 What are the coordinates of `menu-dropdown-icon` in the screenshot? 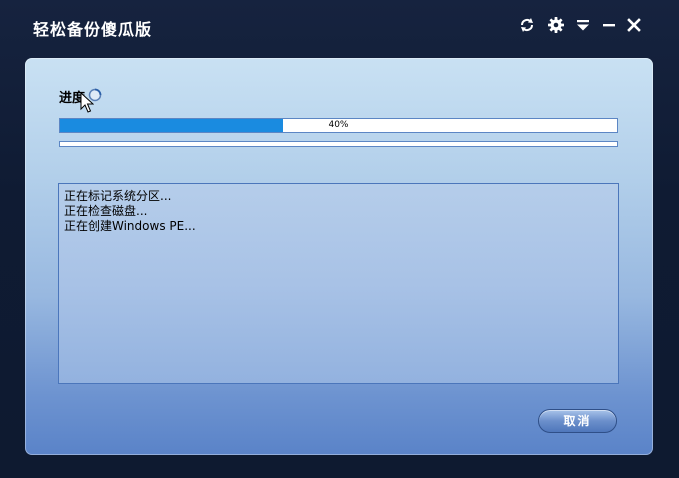 It's located at (583, 25).